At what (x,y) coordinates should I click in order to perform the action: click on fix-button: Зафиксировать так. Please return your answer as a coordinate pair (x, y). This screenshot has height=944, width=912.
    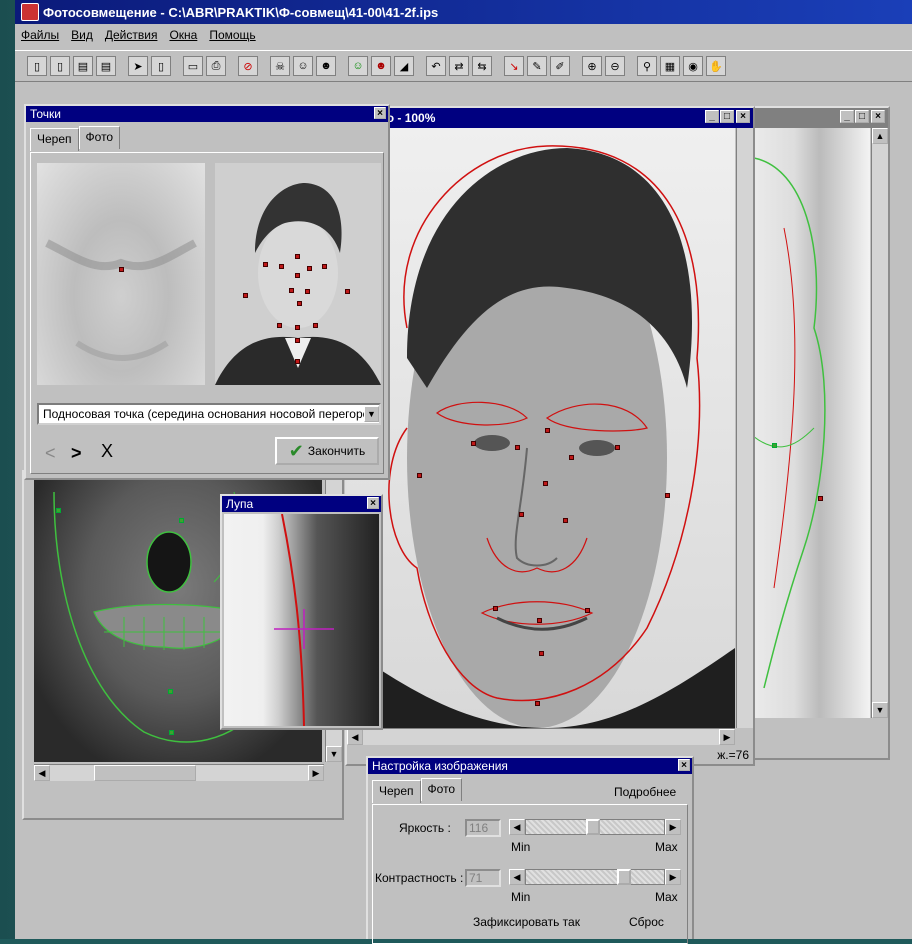
    Looking at the image, I should click on (526, 922).